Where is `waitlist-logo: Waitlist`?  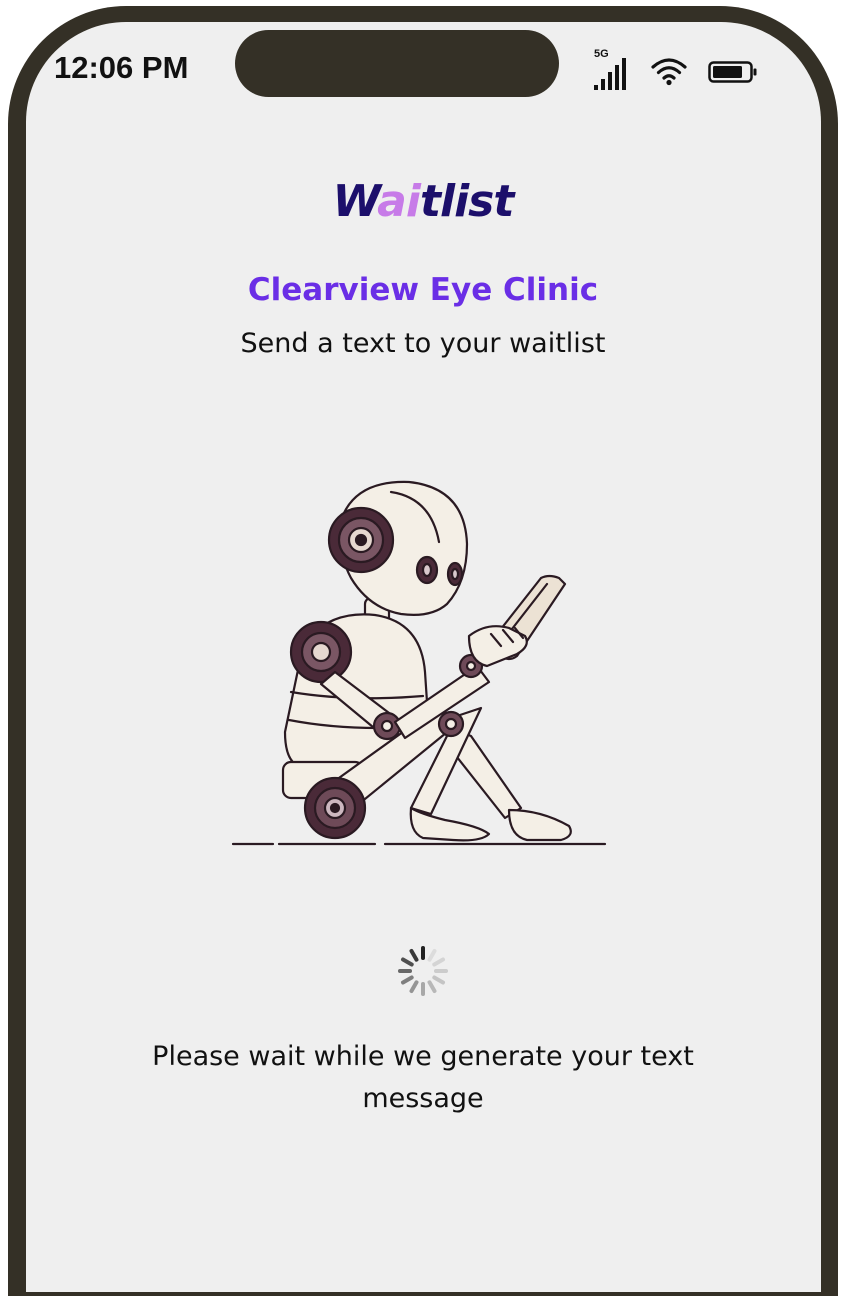 waitlist-logo: Waitlist is located at coordinates (423, 201).